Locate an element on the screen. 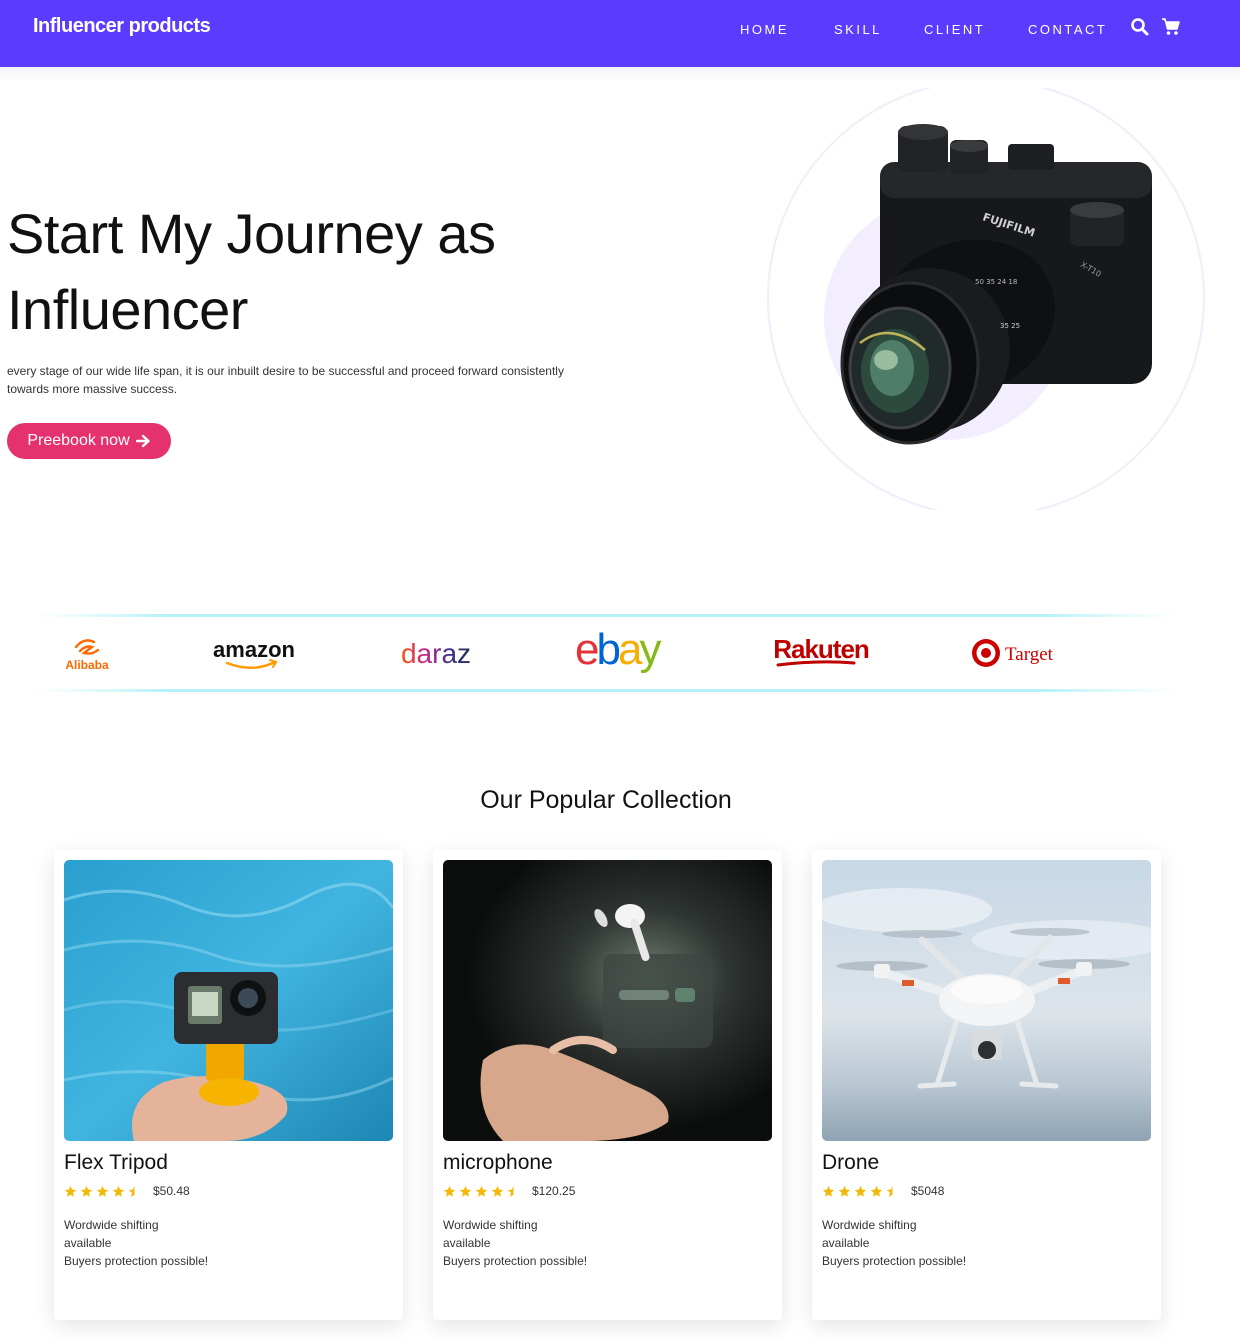 This screenshot has width=1240, height=1344. brand-logo-text: Influencer products is located at coordinates (122, 26).